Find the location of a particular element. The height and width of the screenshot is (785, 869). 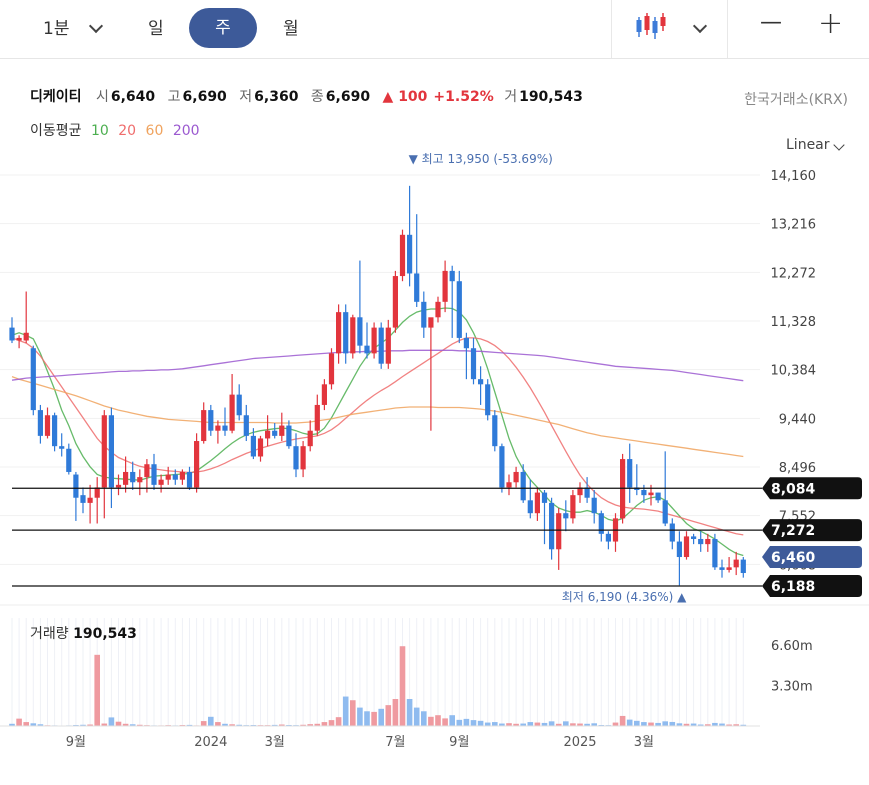

price-tag-7272: 7,272 is located at coordinates (812, 530).